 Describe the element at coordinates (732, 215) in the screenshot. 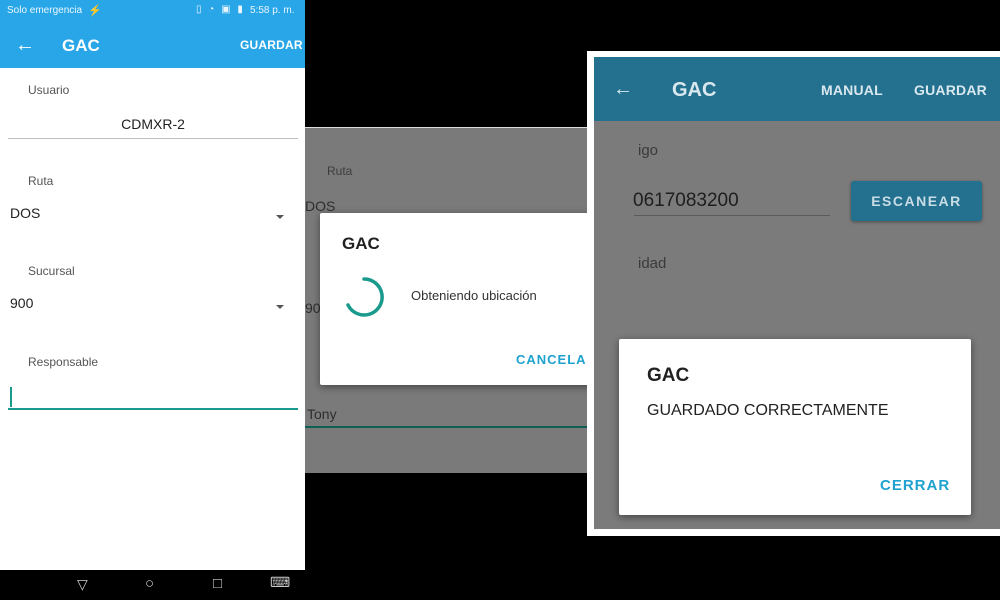

I see `codigo-underline` at that location.